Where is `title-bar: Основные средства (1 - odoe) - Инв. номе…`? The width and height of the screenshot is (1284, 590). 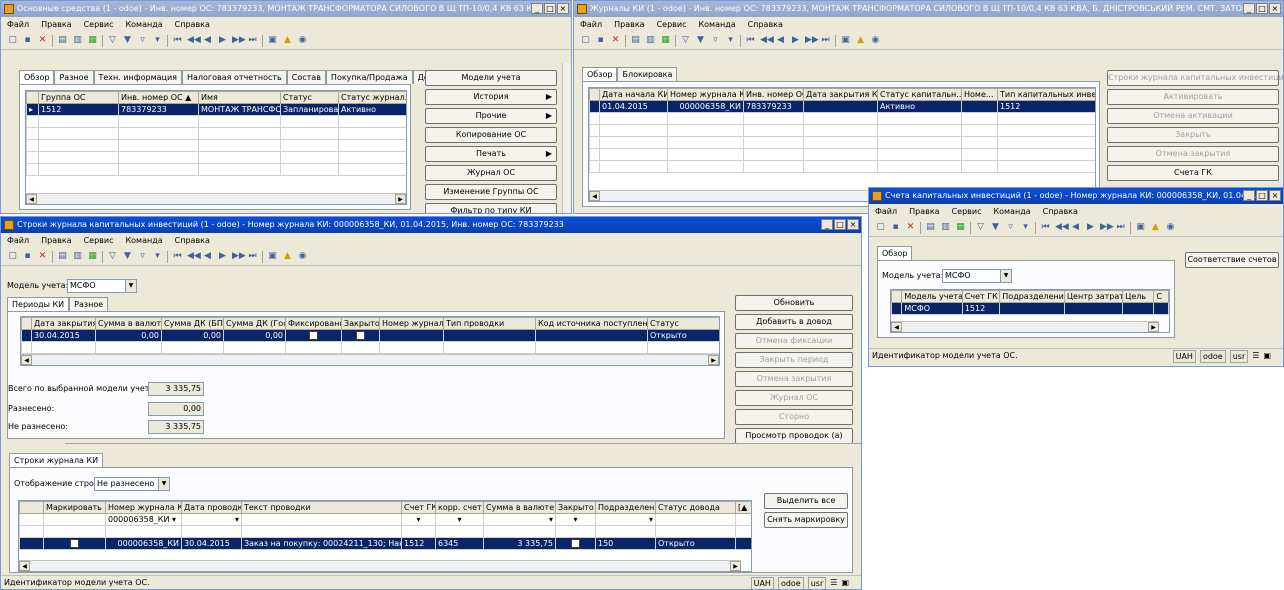 title-bar: Основные средства (1 - odoe) - Инв. номе… is located at coordinates (286, 9).